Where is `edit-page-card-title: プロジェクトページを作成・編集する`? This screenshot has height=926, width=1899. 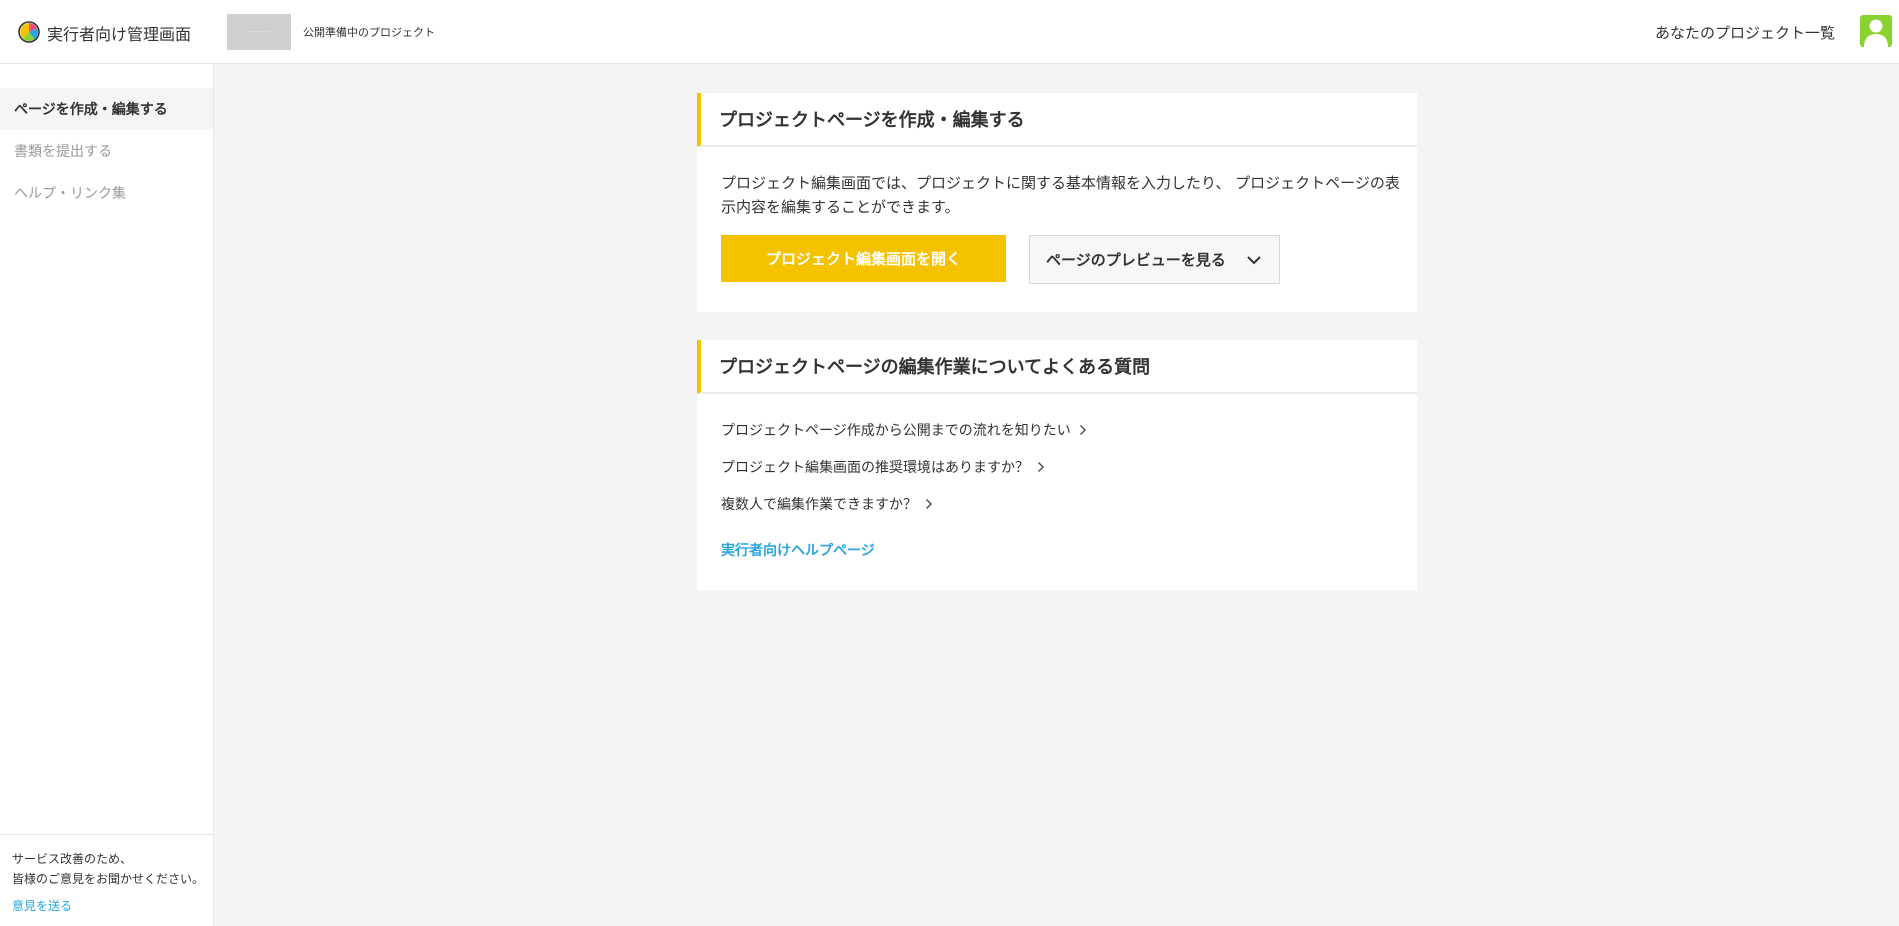 edit-page-card-title: プロジェクトページを作成・編集する is located at coordinates (1057, 120).